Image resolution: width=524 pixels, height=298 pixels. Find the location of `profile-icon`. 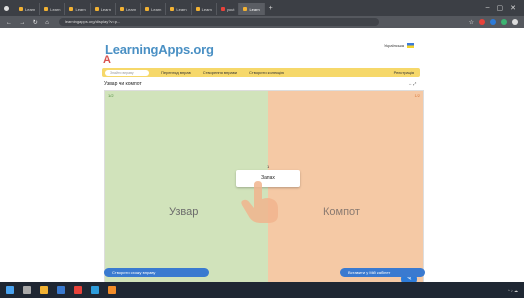

profile-icon is located at coordinates (515, 21).